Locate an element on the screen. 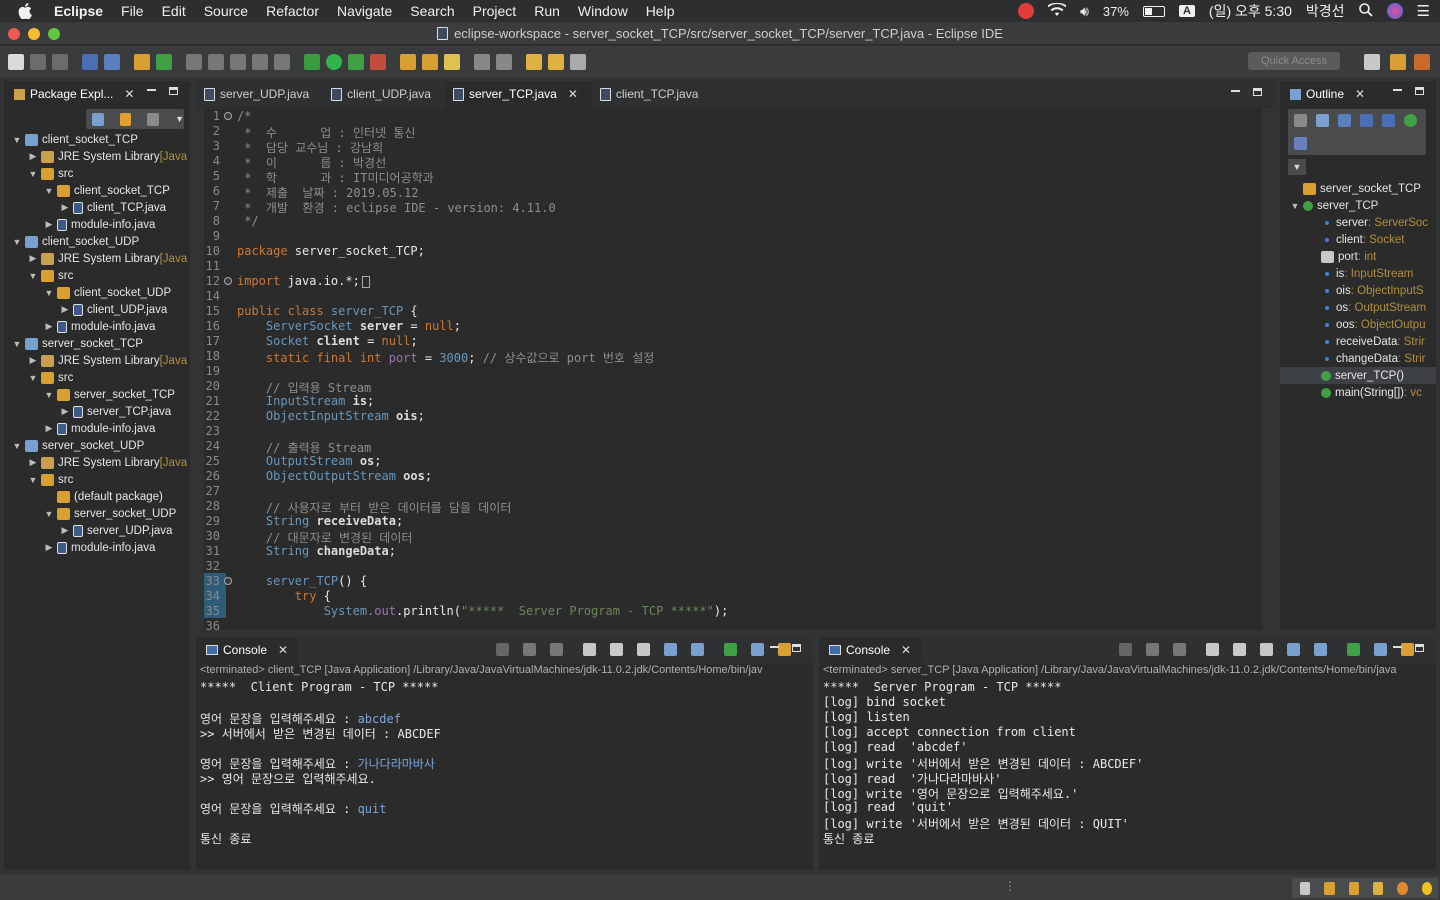 The width and height of the screenshot is (1440, 900). outline-item: receiveData : Strir is located at coordinates (1358, 341).